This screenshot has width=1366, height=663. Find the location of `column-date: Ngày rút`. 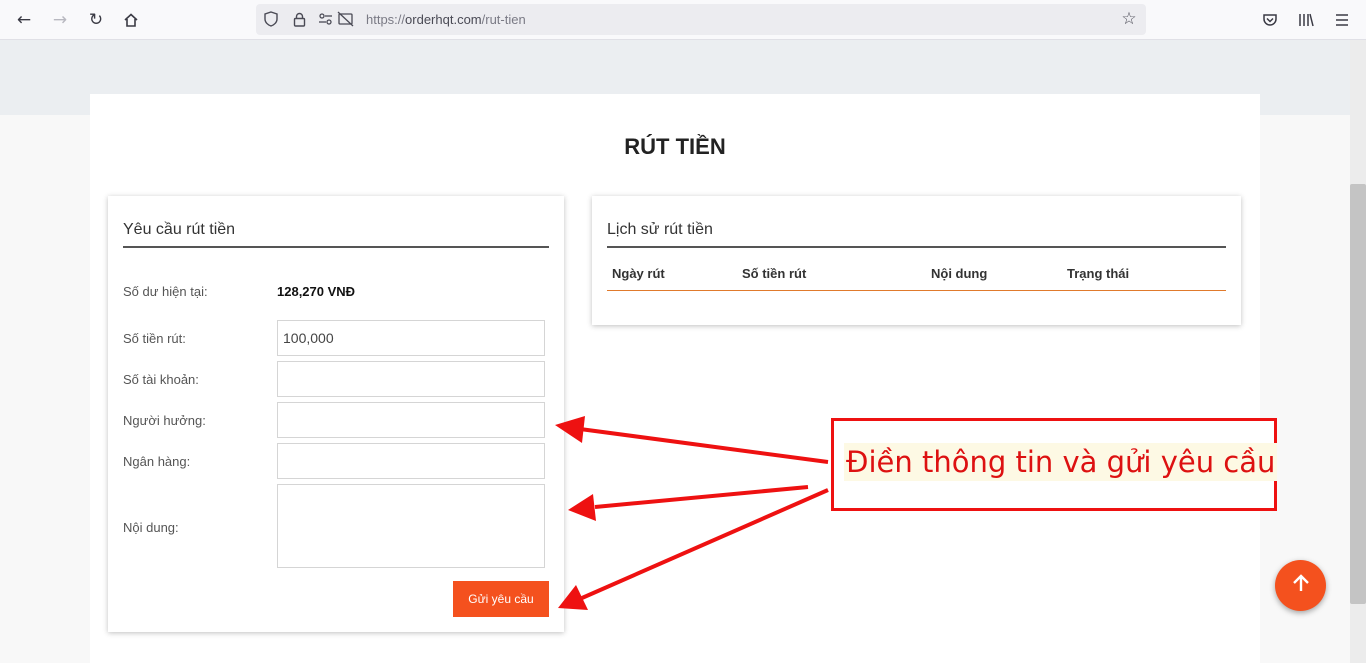

column-date: Ngày rút is located at coordinates (638, 273).